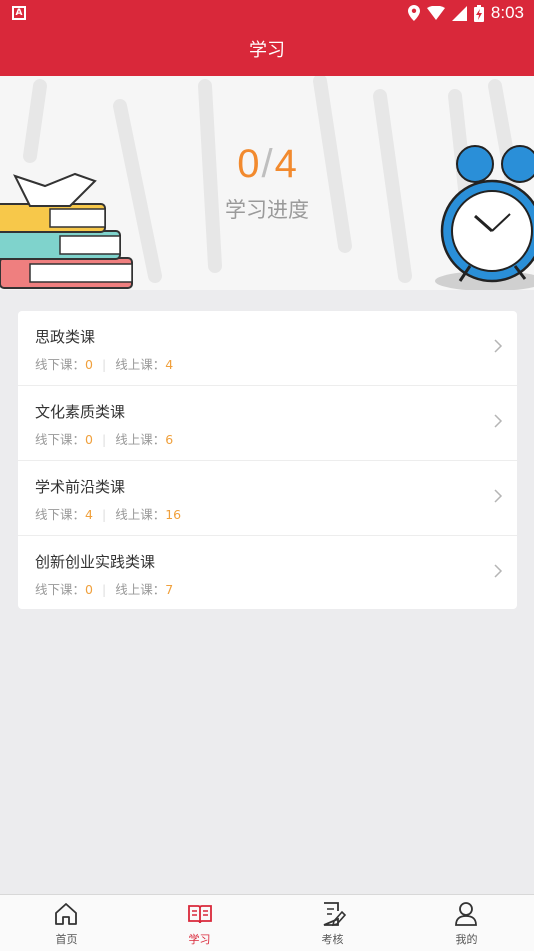 This screenshot has height=951, width=534. Describe the element at coordinates (267, 348) in the screenshot. I see `list-item-course-category: 思政类课 线下课：0 | 线上课：4` at that location.